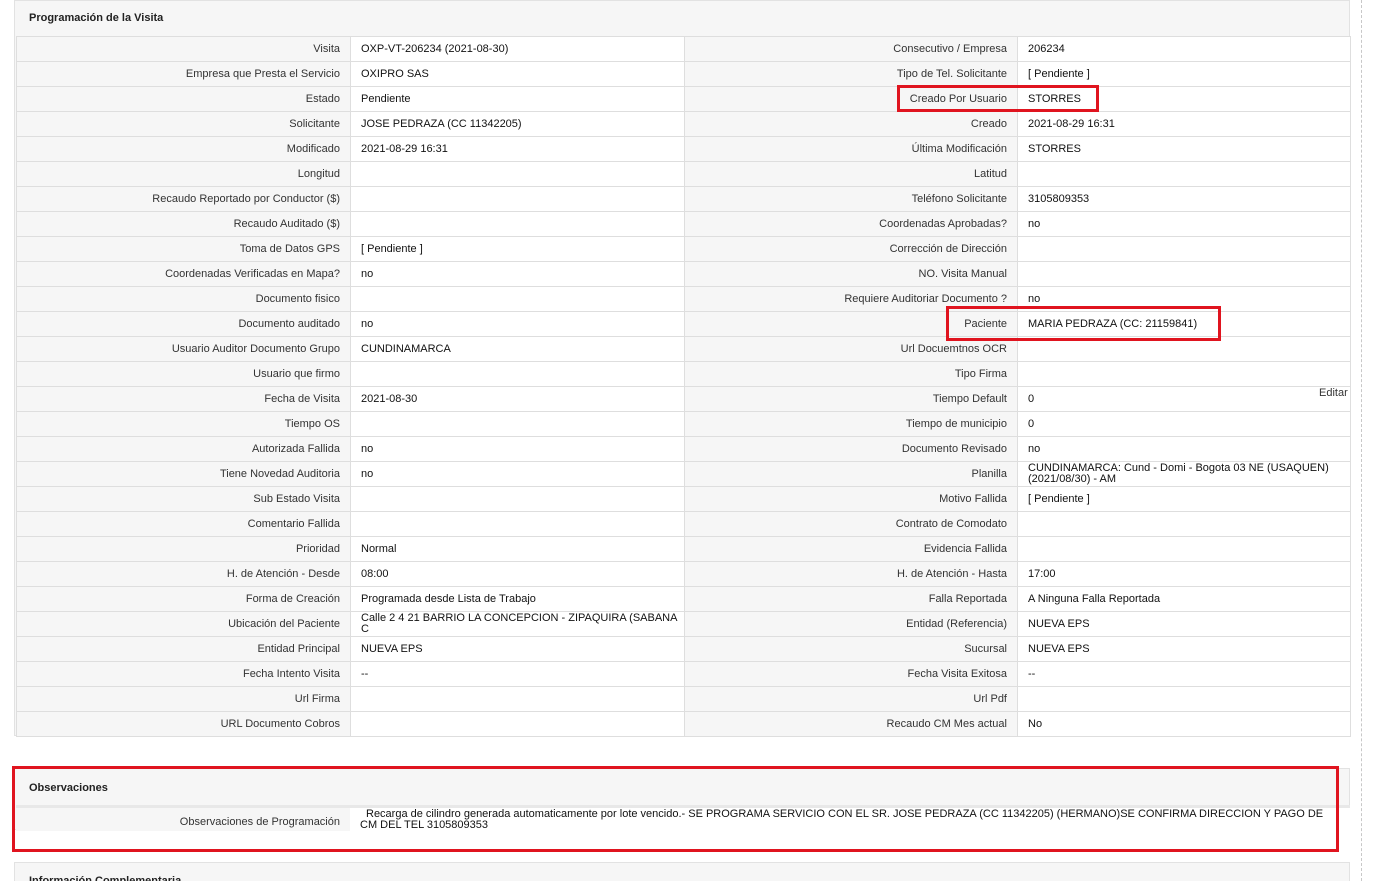 This screenshot has height=881, width=1373. What do you see at coordinates (1184, 399) in the screenshot?
I see `field-value: 0` at bounding box center [1184, 399].